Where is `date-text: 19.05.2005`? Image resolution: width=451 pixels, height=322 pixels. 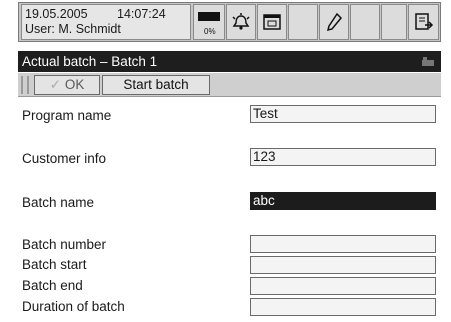 date-text: 19.05.2005 is located at coordinates (56, 14).